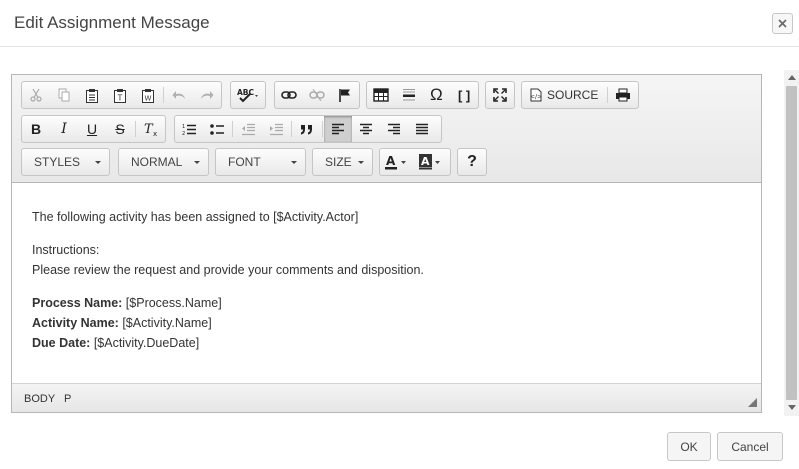  What do you see at coordinates (750, 446) in the screenshot?
I see `cancel-button: Cancel` at bounding box center [750, 446].